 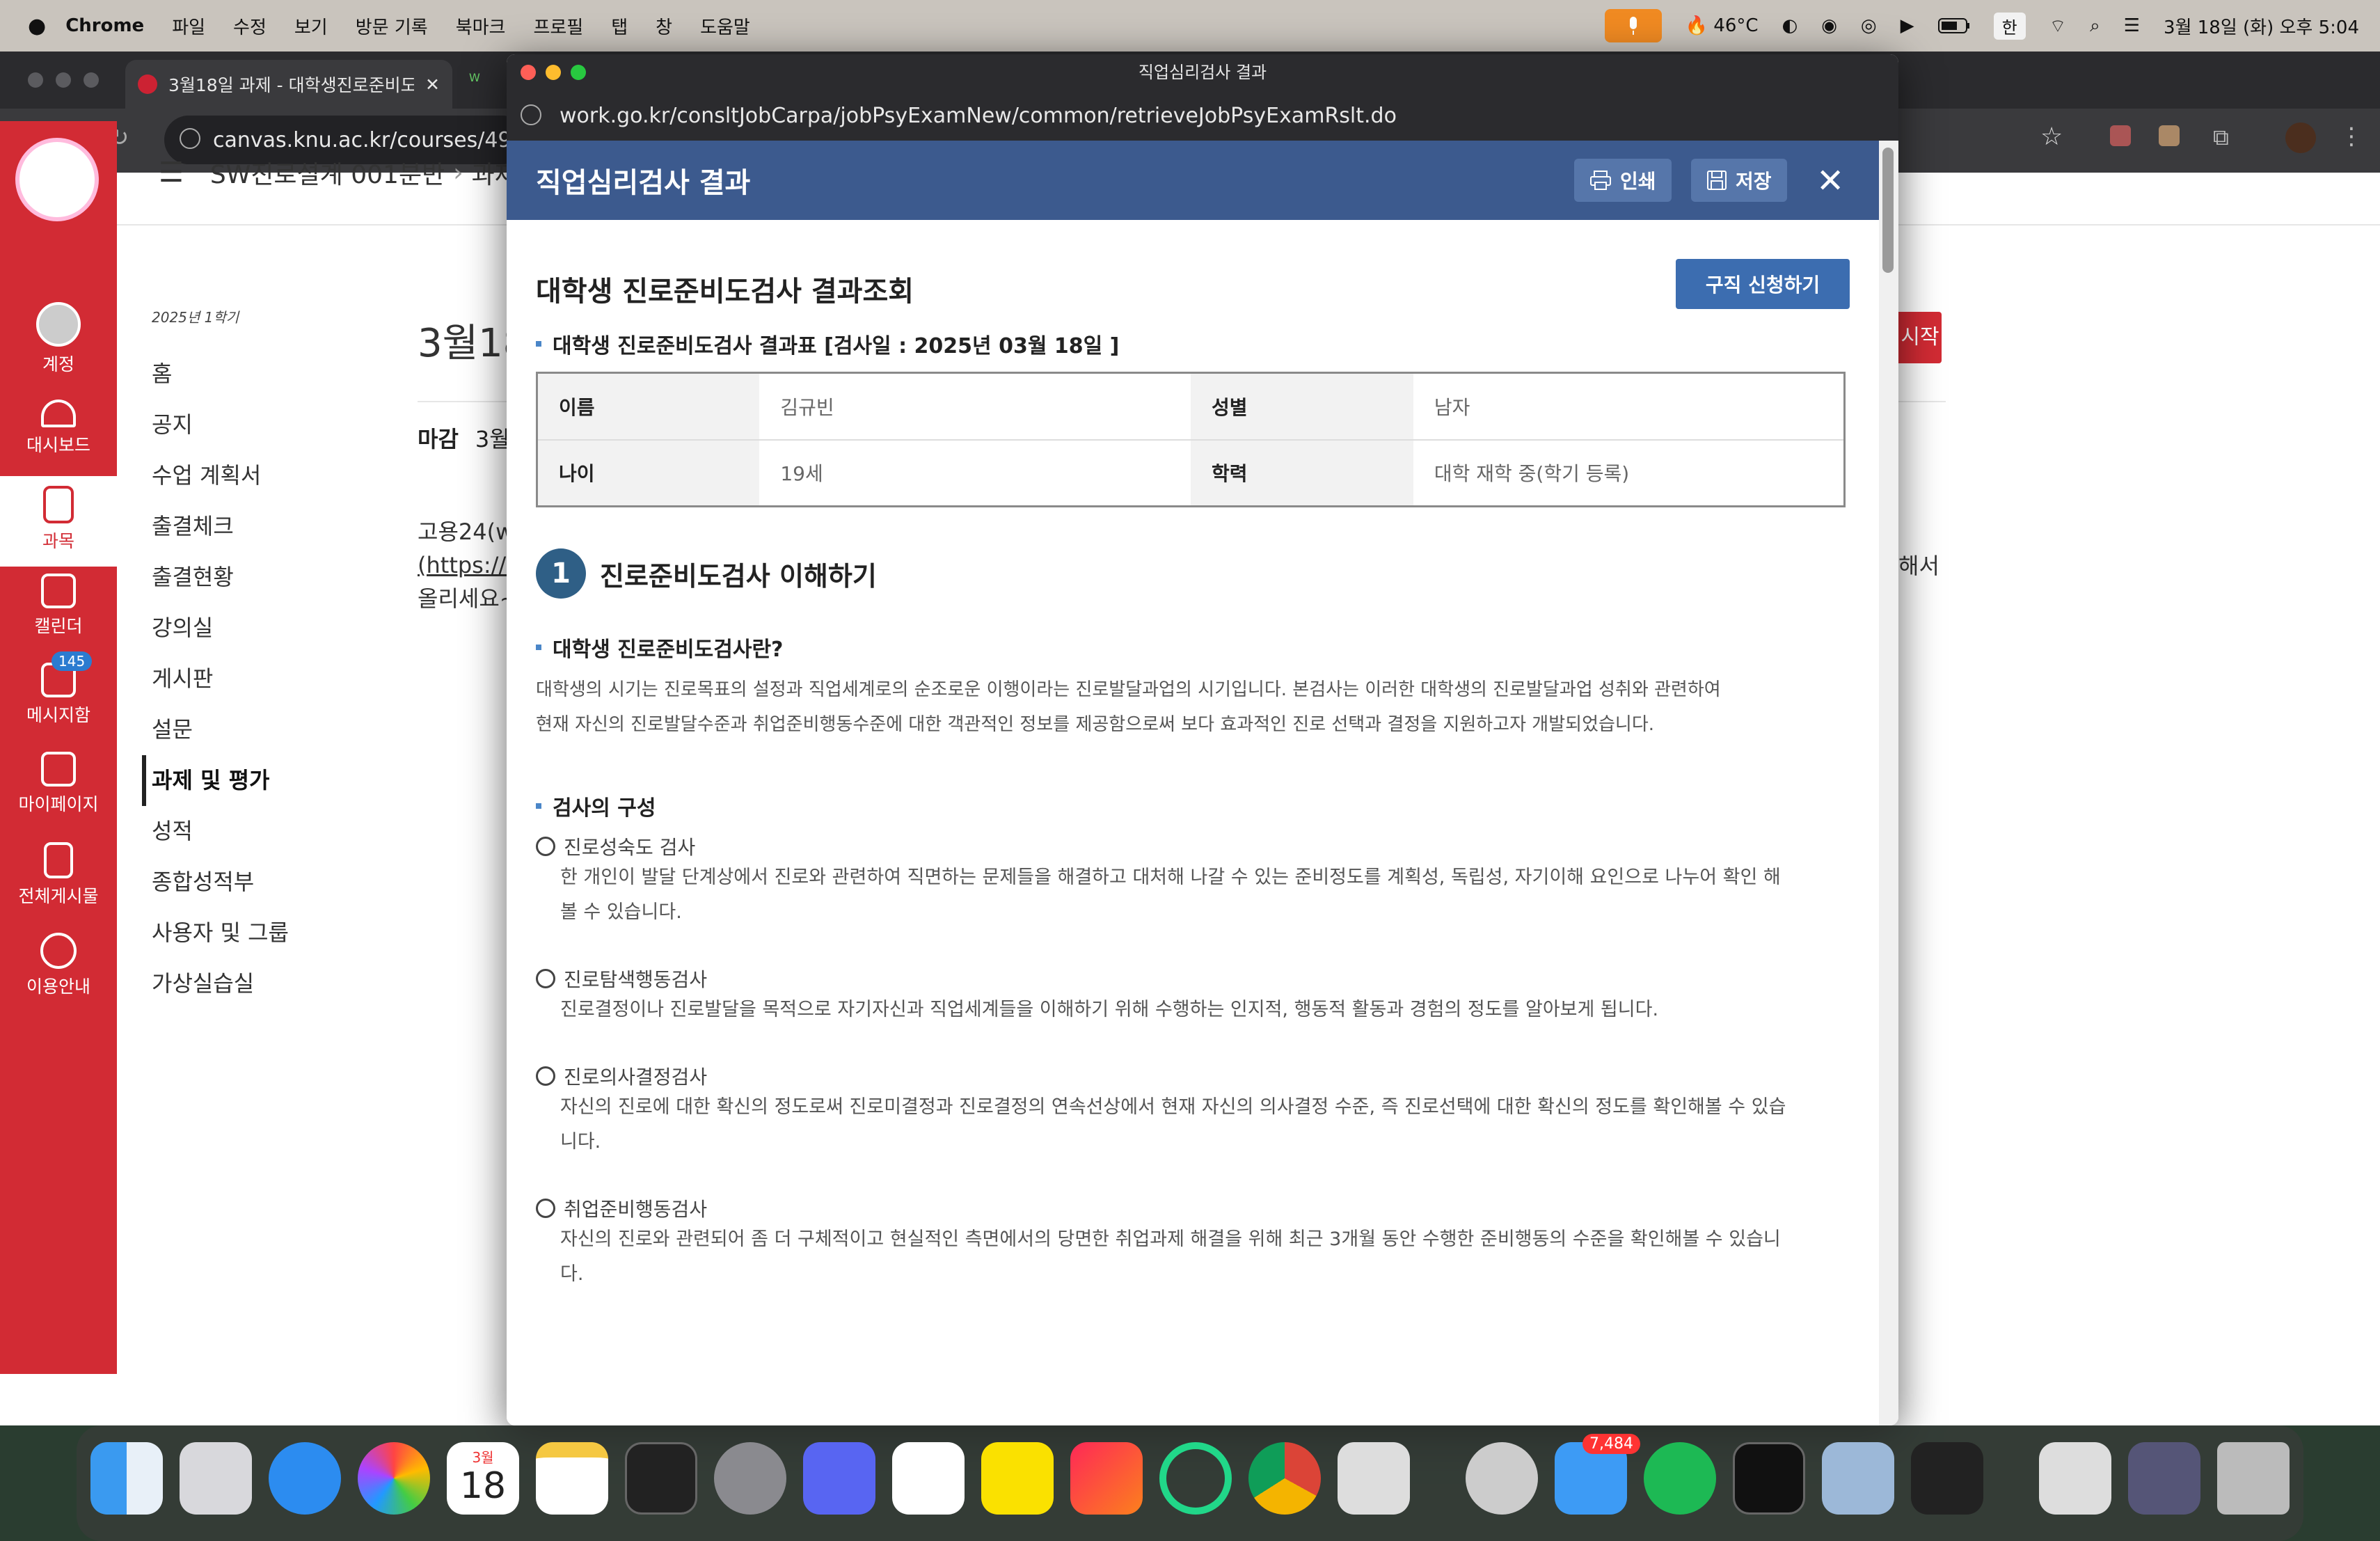 What do you see at coordinates (839, 1478) in the screenshot?
I see `discord-icon` at bounding box center [839, 1478].